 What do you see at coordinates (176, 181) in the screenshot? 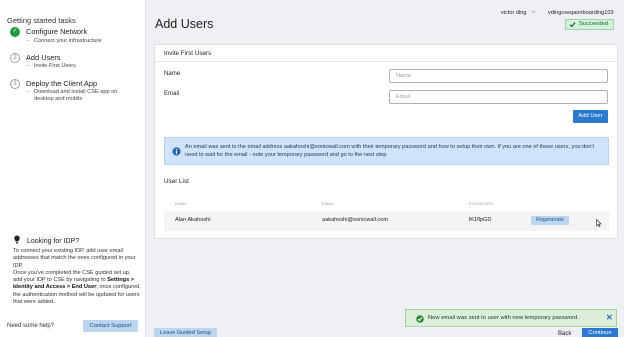
I see `user-list-title: User List` at bounding box center [176, 181].